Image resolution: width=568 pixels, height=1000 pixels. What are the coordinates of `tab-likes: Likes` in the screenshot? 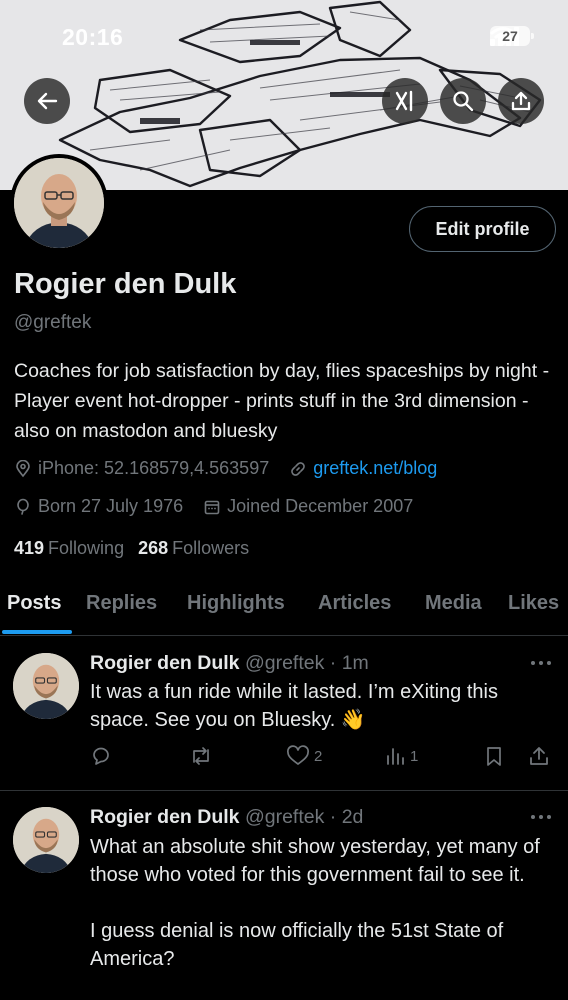 It's located at (533, 603).